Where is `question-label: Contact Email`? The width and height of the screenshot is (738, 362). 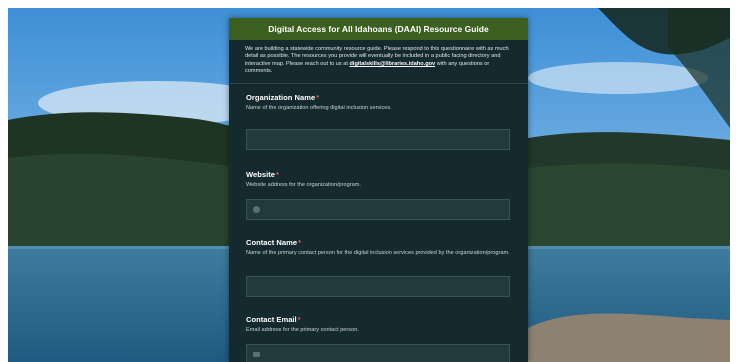 question-label: Contact Email is located at coordinates (271, 319).